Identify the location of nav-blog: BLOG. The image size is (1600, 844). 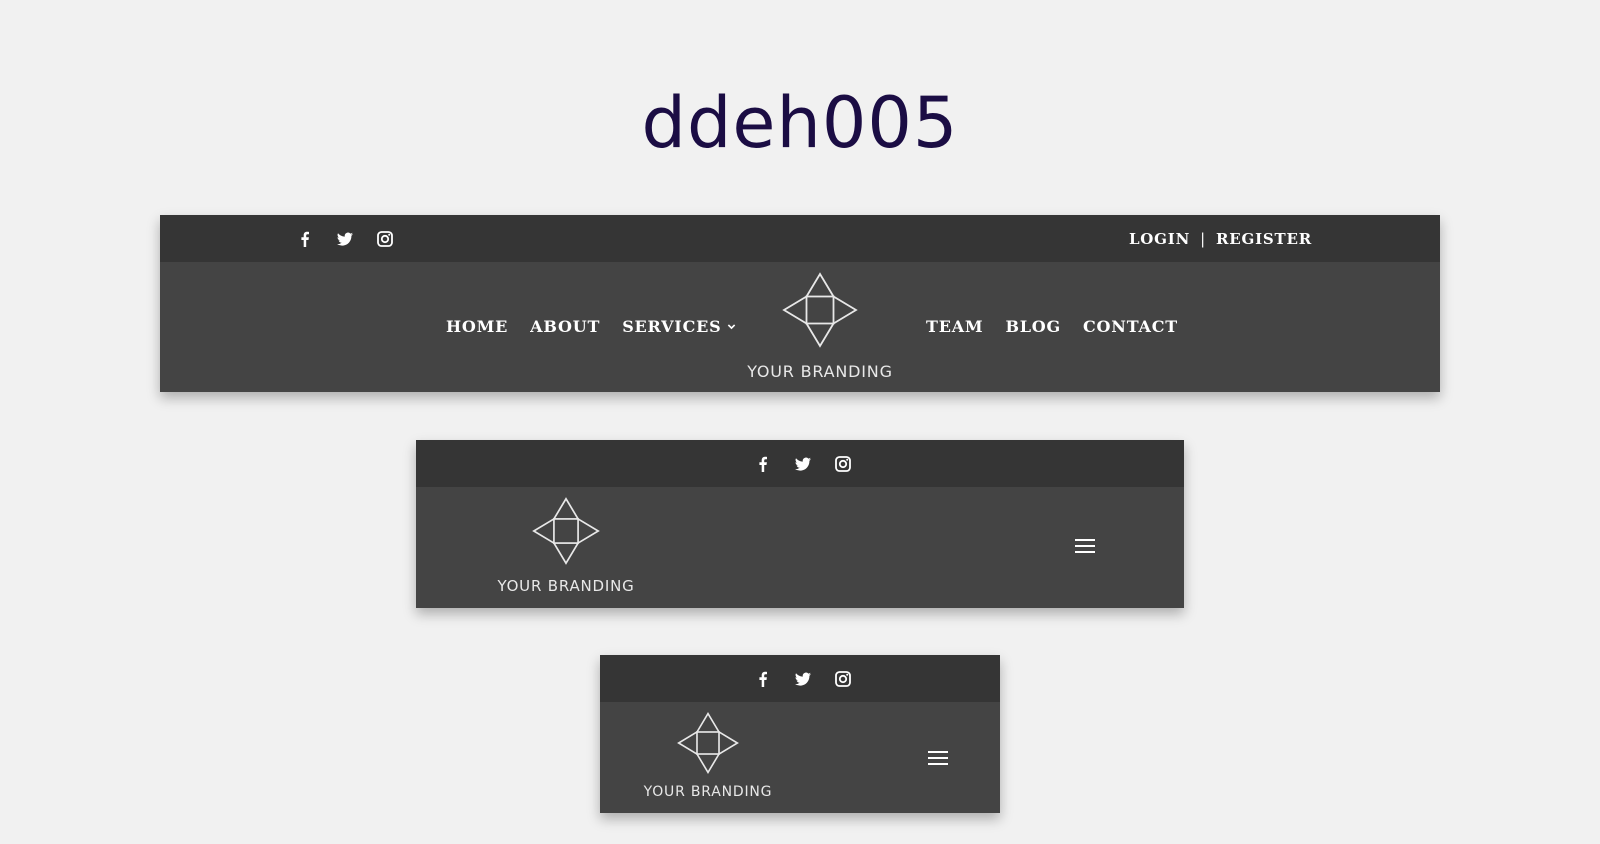
(1033, 326).